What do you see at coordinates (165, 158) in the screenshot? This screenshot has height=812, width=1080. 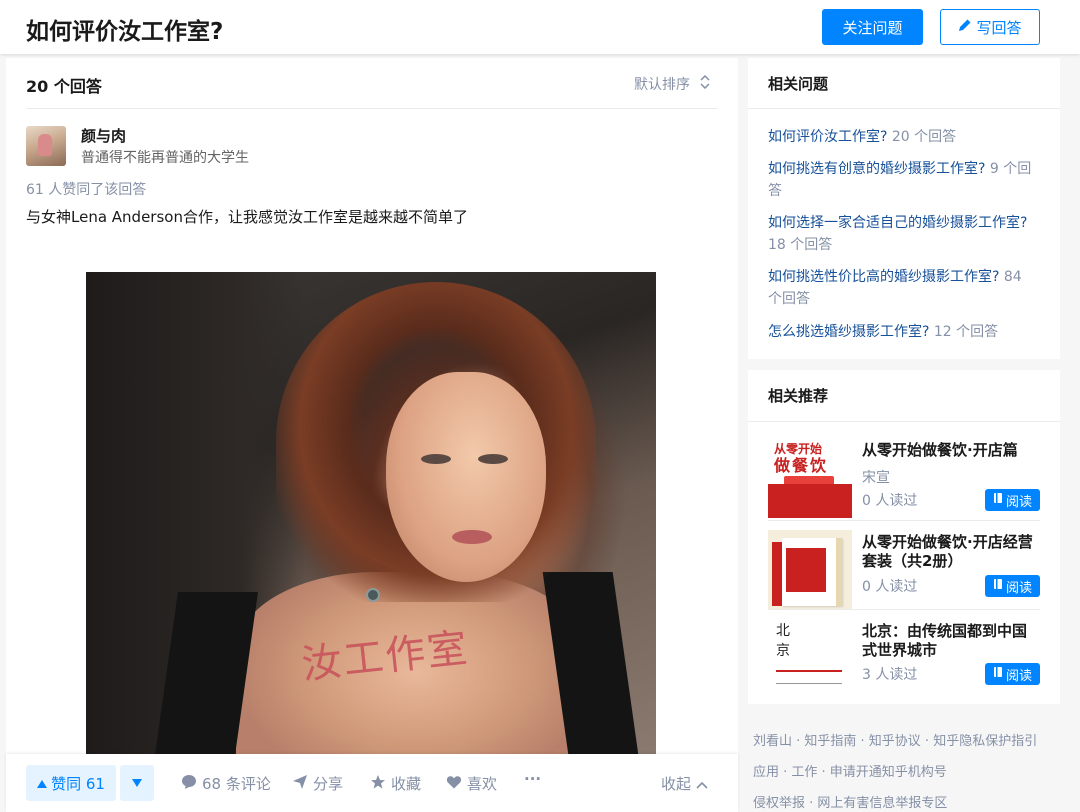 I see `author-bio: 普通得不能再普通的大学生` at bounding box center [165, 158].